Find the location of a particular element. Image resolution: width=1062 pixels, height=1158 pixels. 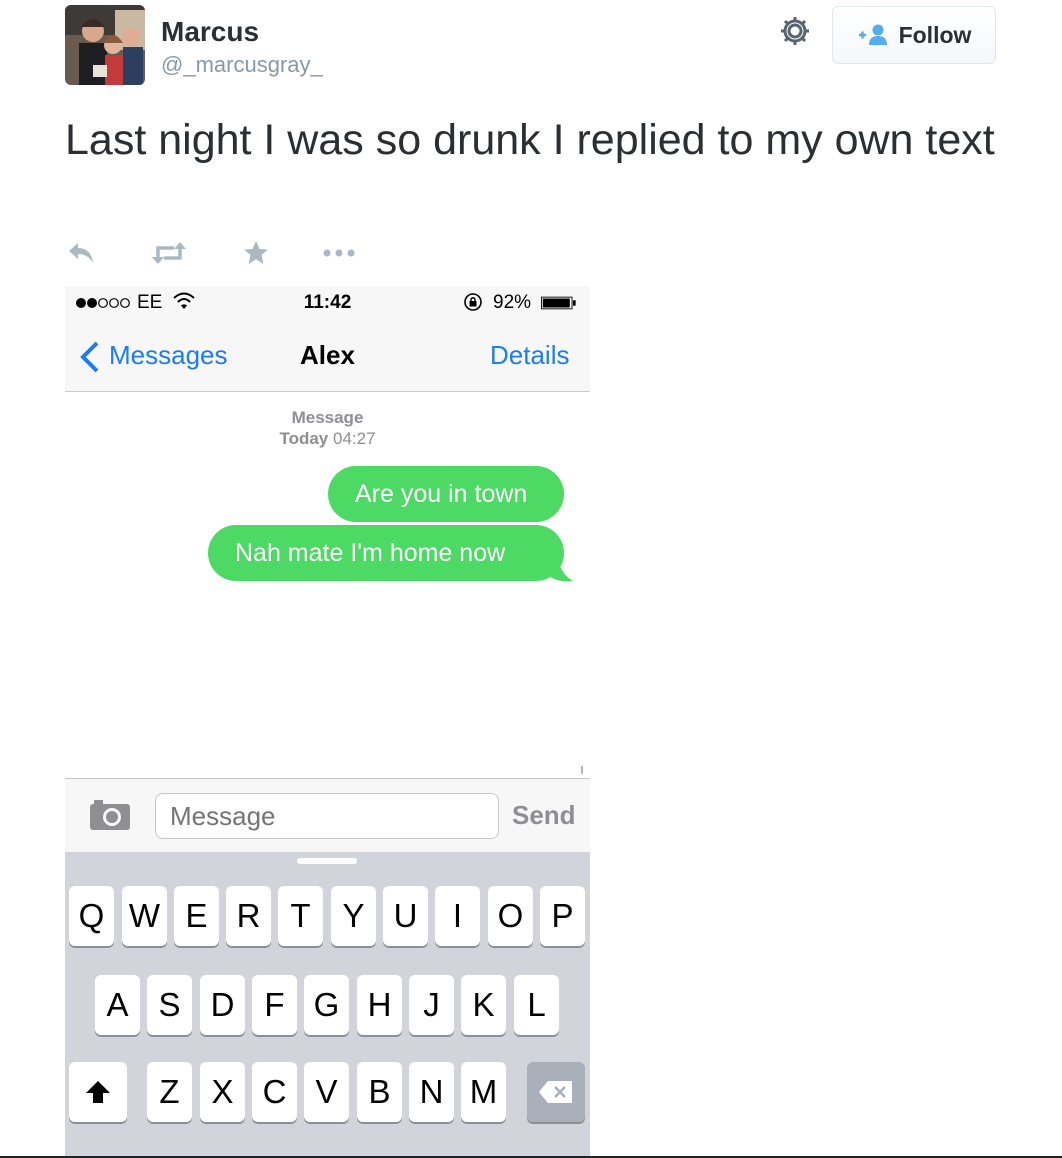

key-a: A is located at coordinates (117, 1005).